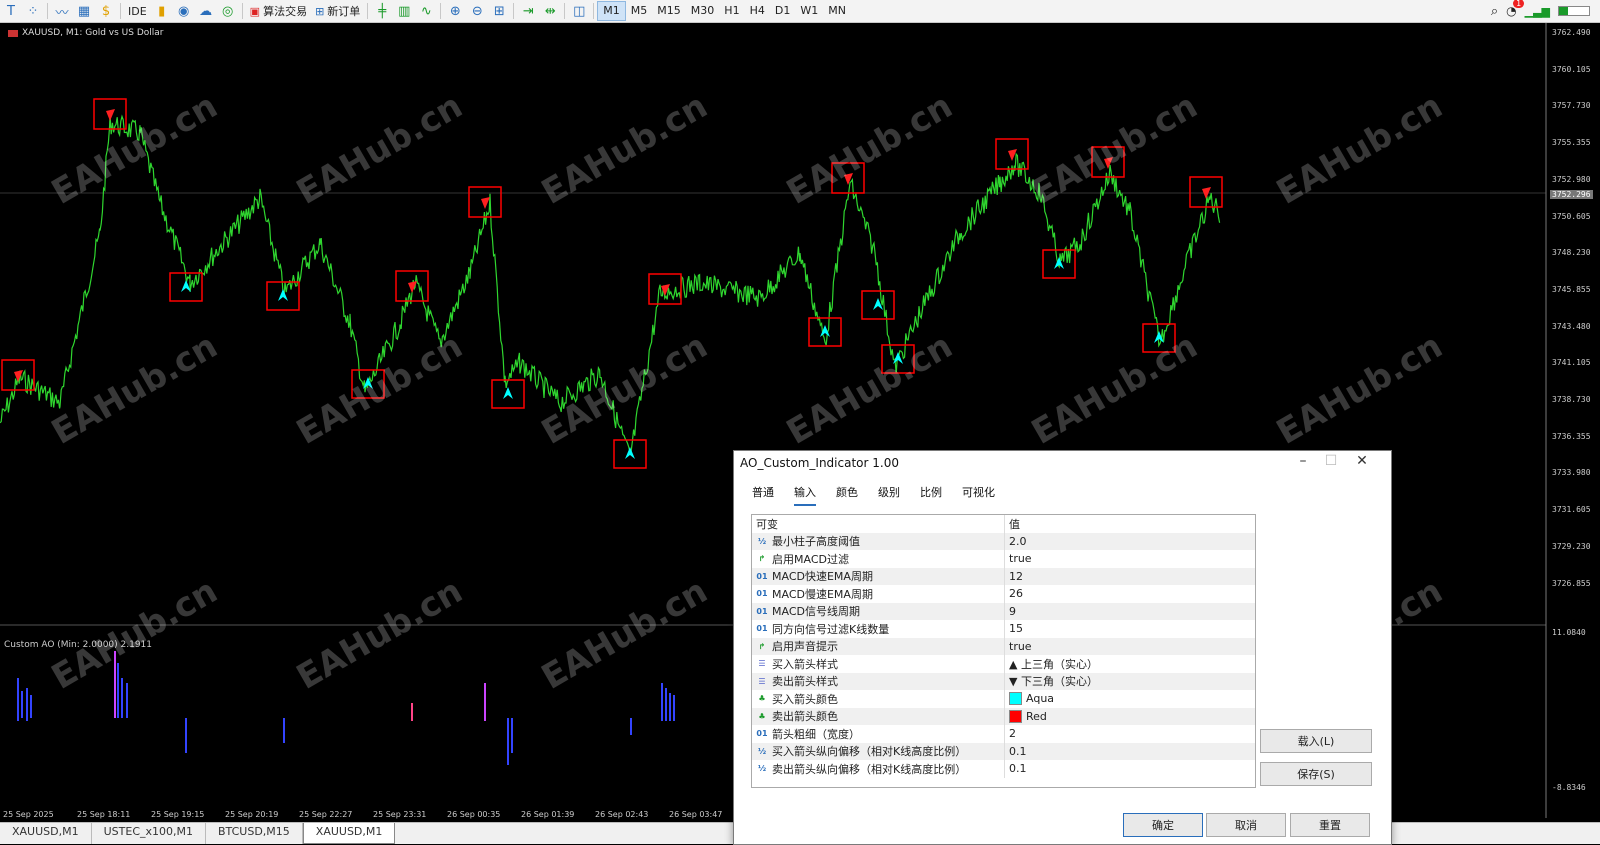  Describe the element at coordinates (426, 11) in the screenshot. I see `line-chart-icon: ∿` at that location.